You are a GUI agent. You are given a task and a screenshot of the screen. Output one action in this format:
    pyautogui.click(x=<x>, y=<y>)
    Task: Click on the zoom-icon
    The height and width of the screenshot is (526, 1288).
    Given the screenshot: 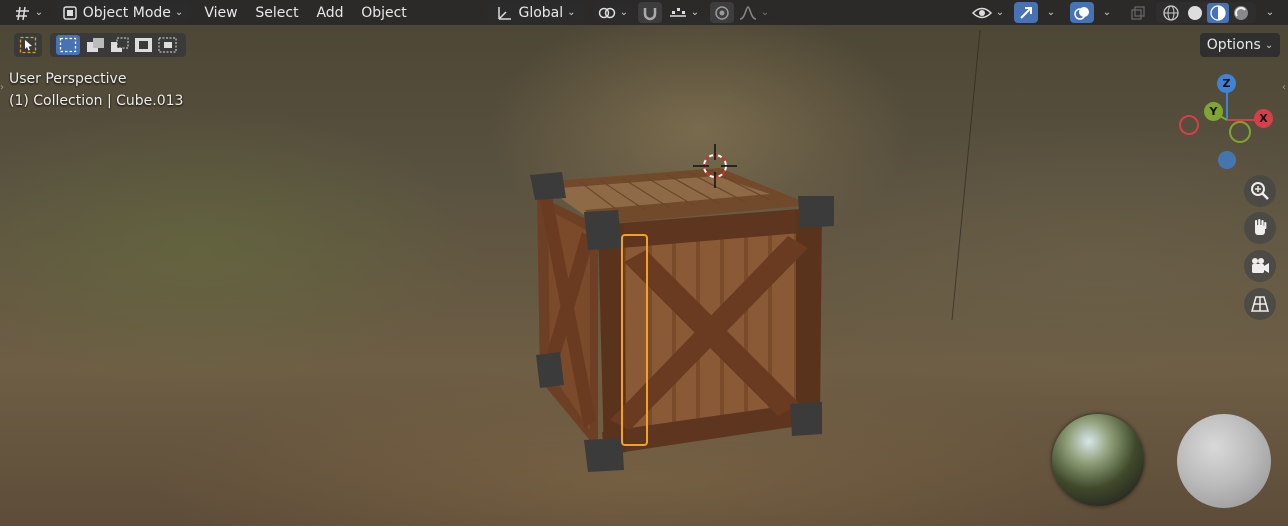 What is the action you would take?
    pyautogui.click(x=1260, y=191)
    